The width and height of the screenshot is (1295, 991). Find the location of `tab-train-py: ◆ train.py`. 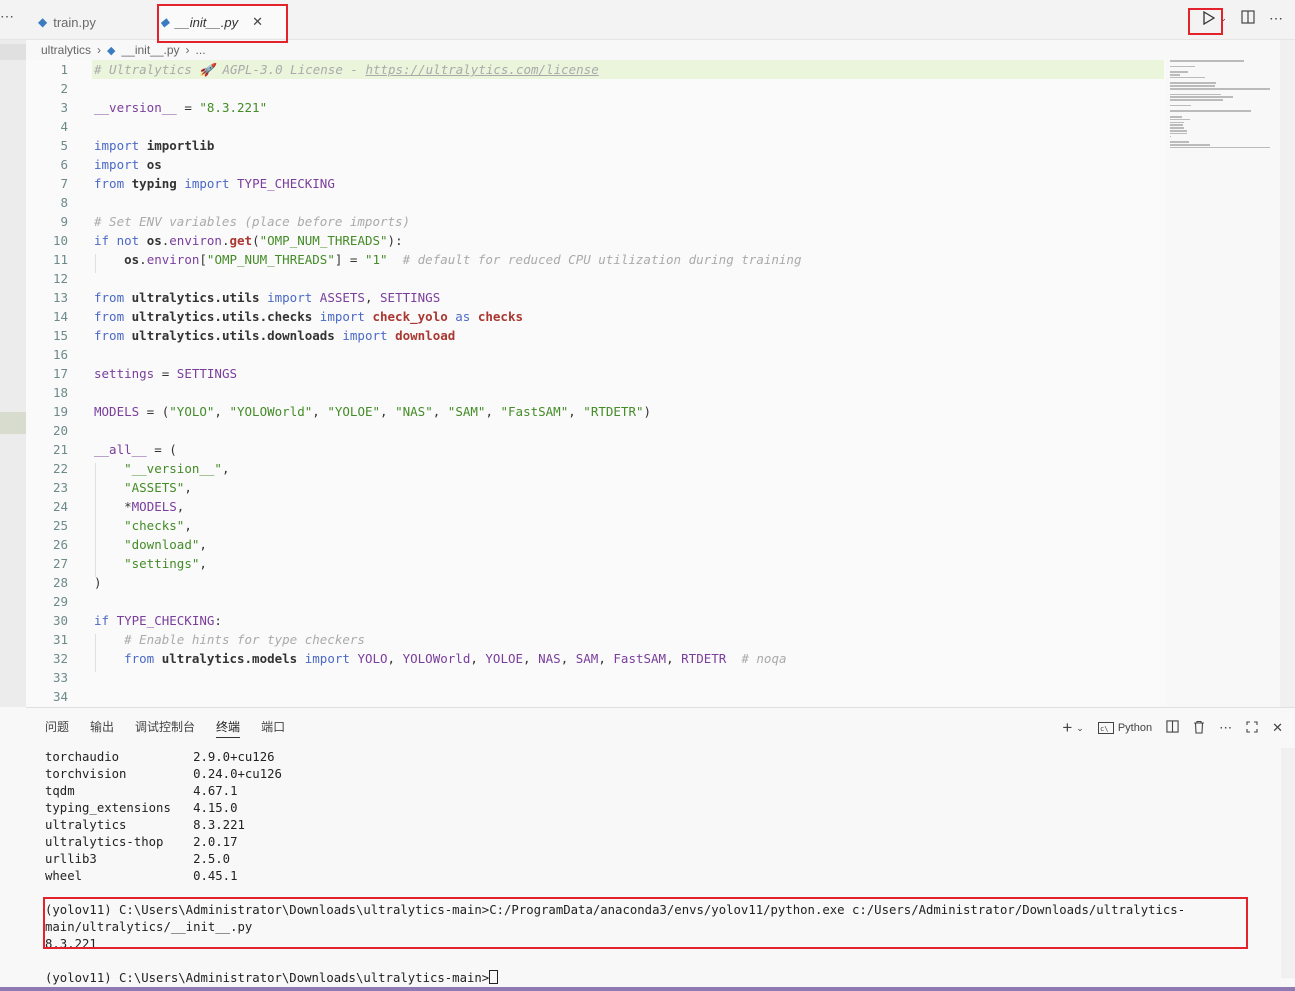

tab-train-py: ◆ train.py is located at coordinates (97, 22).